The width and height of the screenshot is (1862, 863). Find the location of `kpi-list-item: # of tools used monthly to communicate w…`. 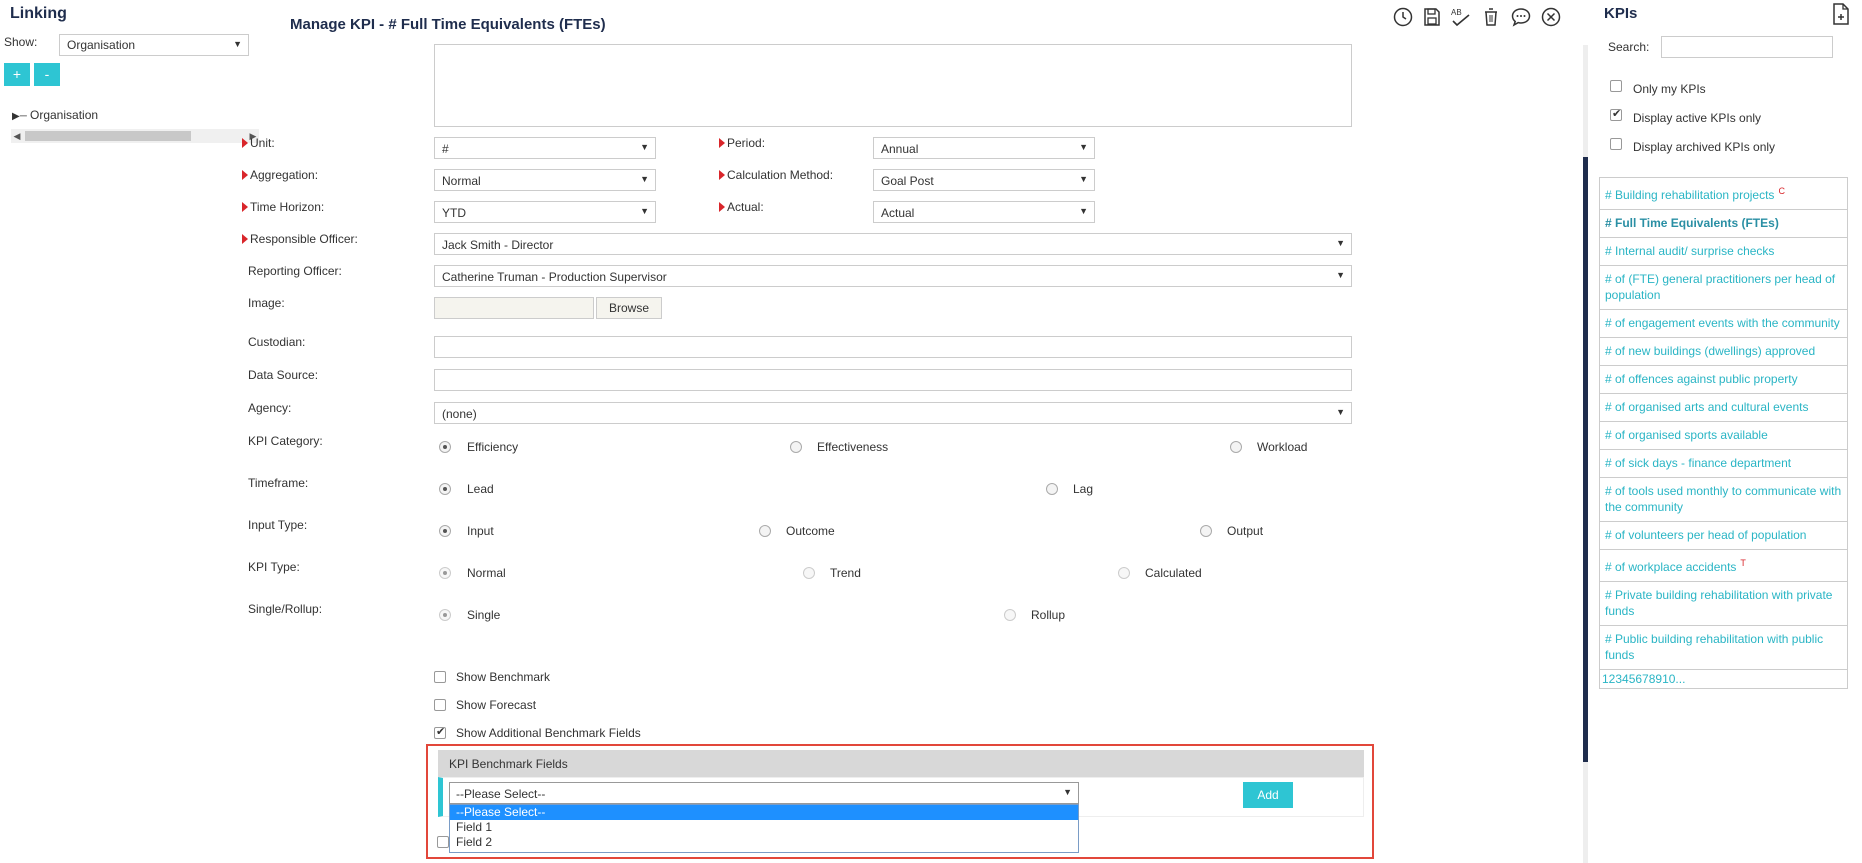

kpi-list-item: # of tools used monthly to communicate w… is located at coordinates (1723, 500).